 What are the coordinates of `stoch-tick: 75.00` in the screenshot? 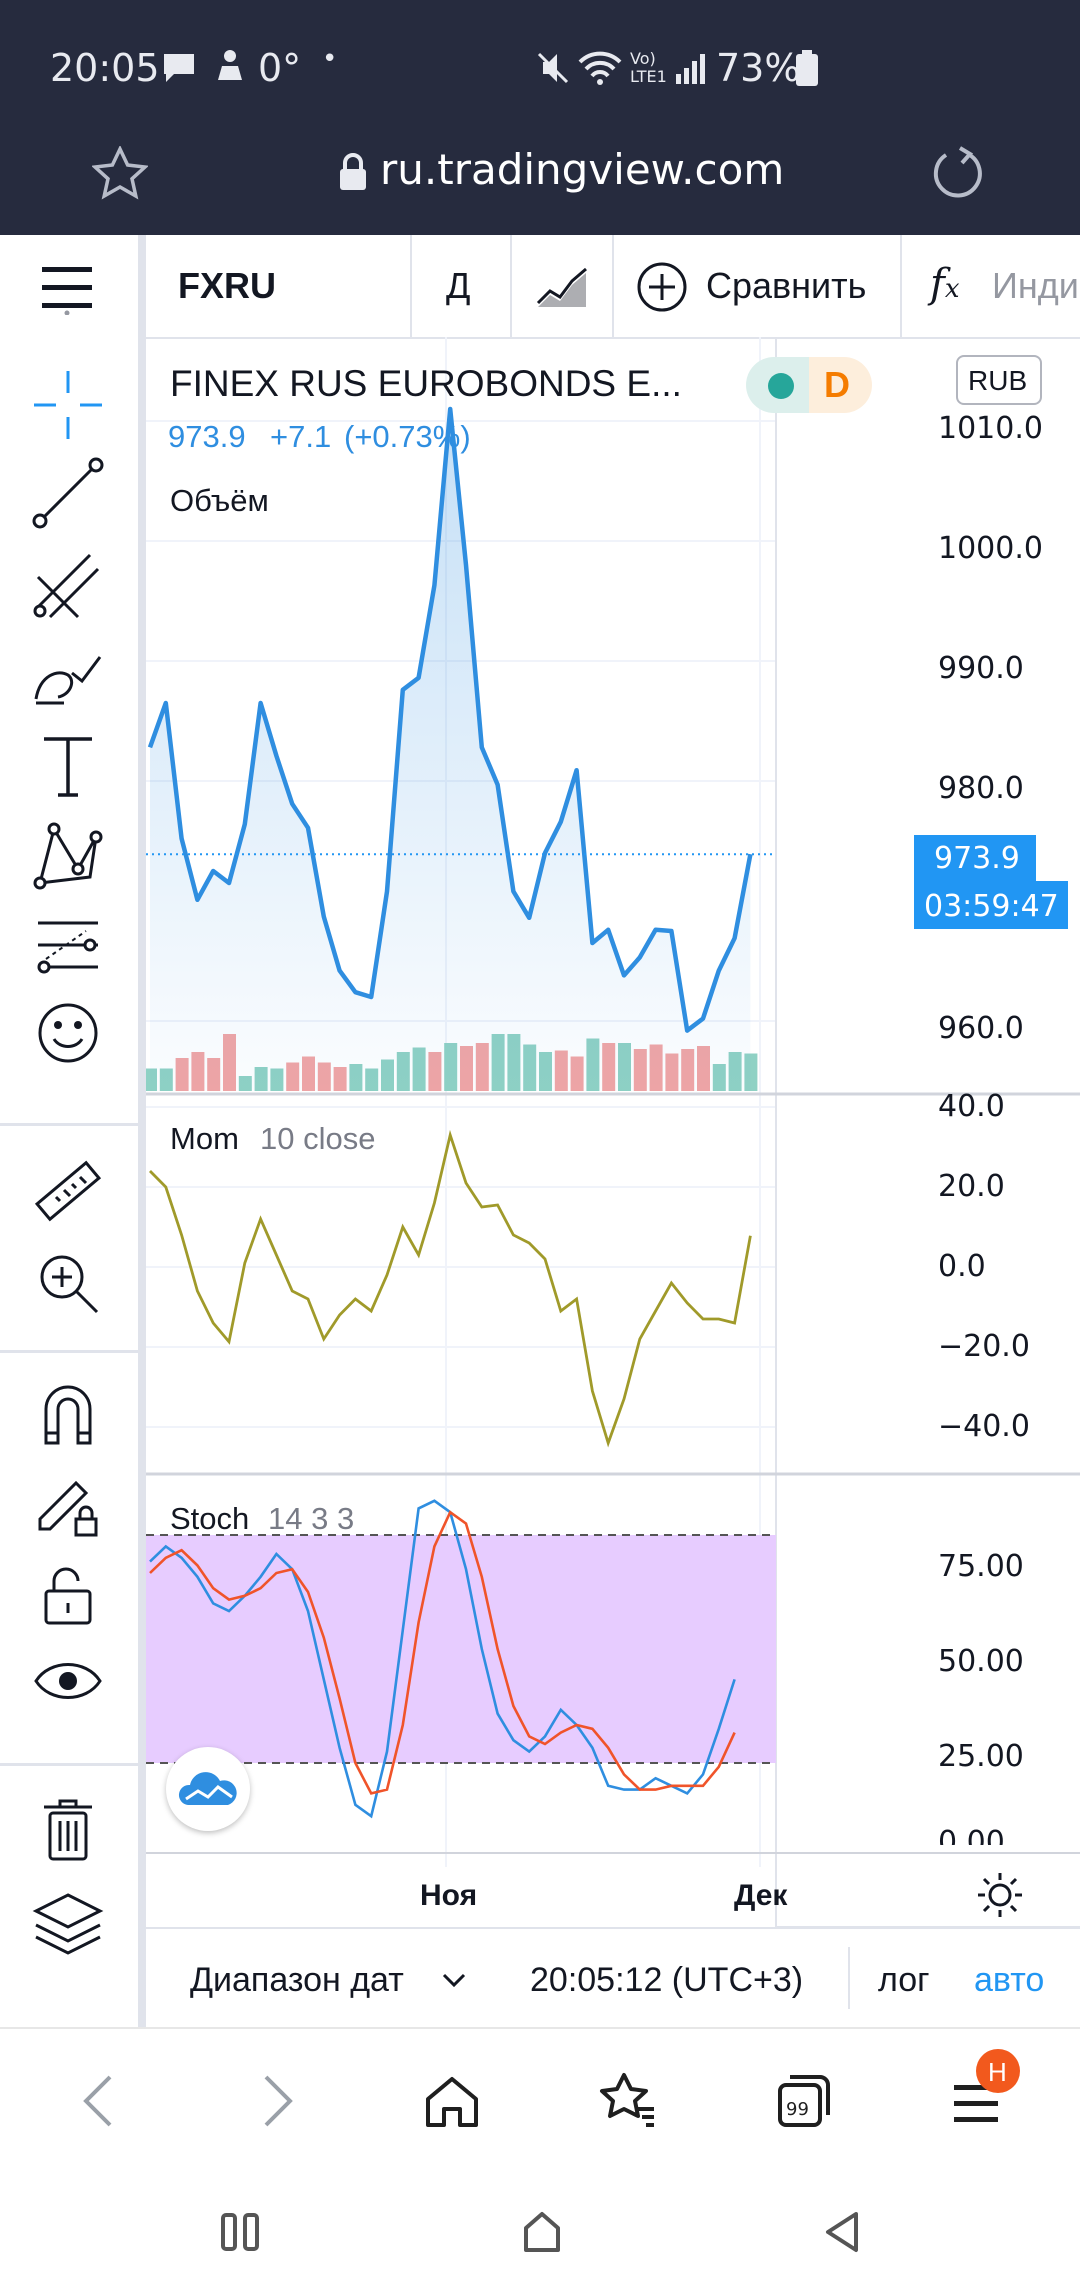 It's located at (981, 1566).